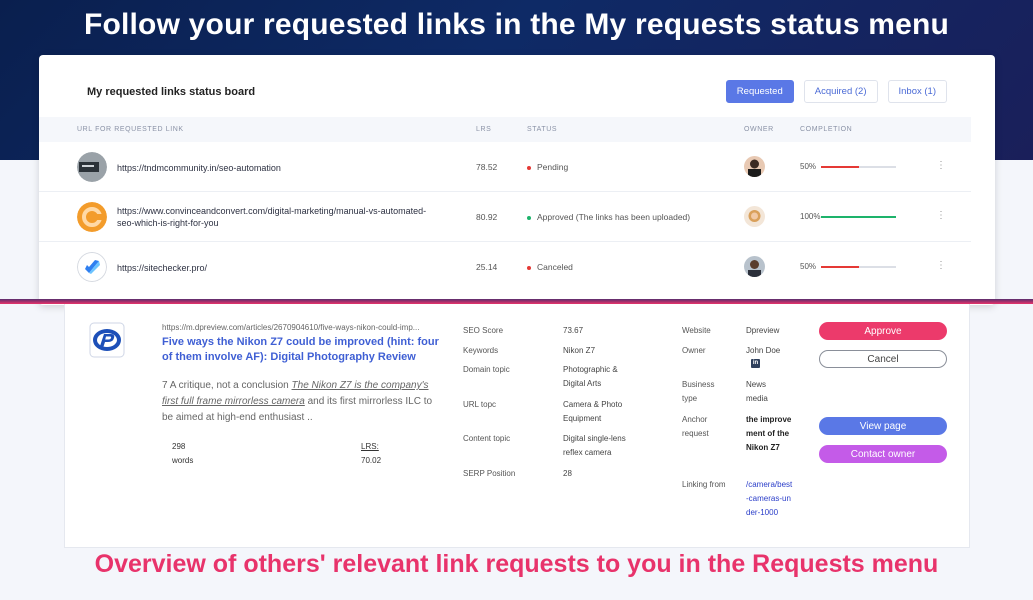  Describe the element at coordinates (555, 267) in the screenshot. I see `row-status-text: Canceled` at that location.